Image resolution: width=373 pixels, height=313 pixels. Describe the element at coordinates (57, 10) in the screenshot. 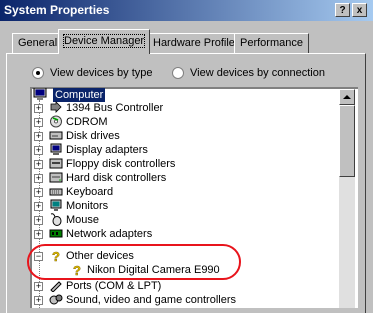

I see `window-title: System Properties` at that location.